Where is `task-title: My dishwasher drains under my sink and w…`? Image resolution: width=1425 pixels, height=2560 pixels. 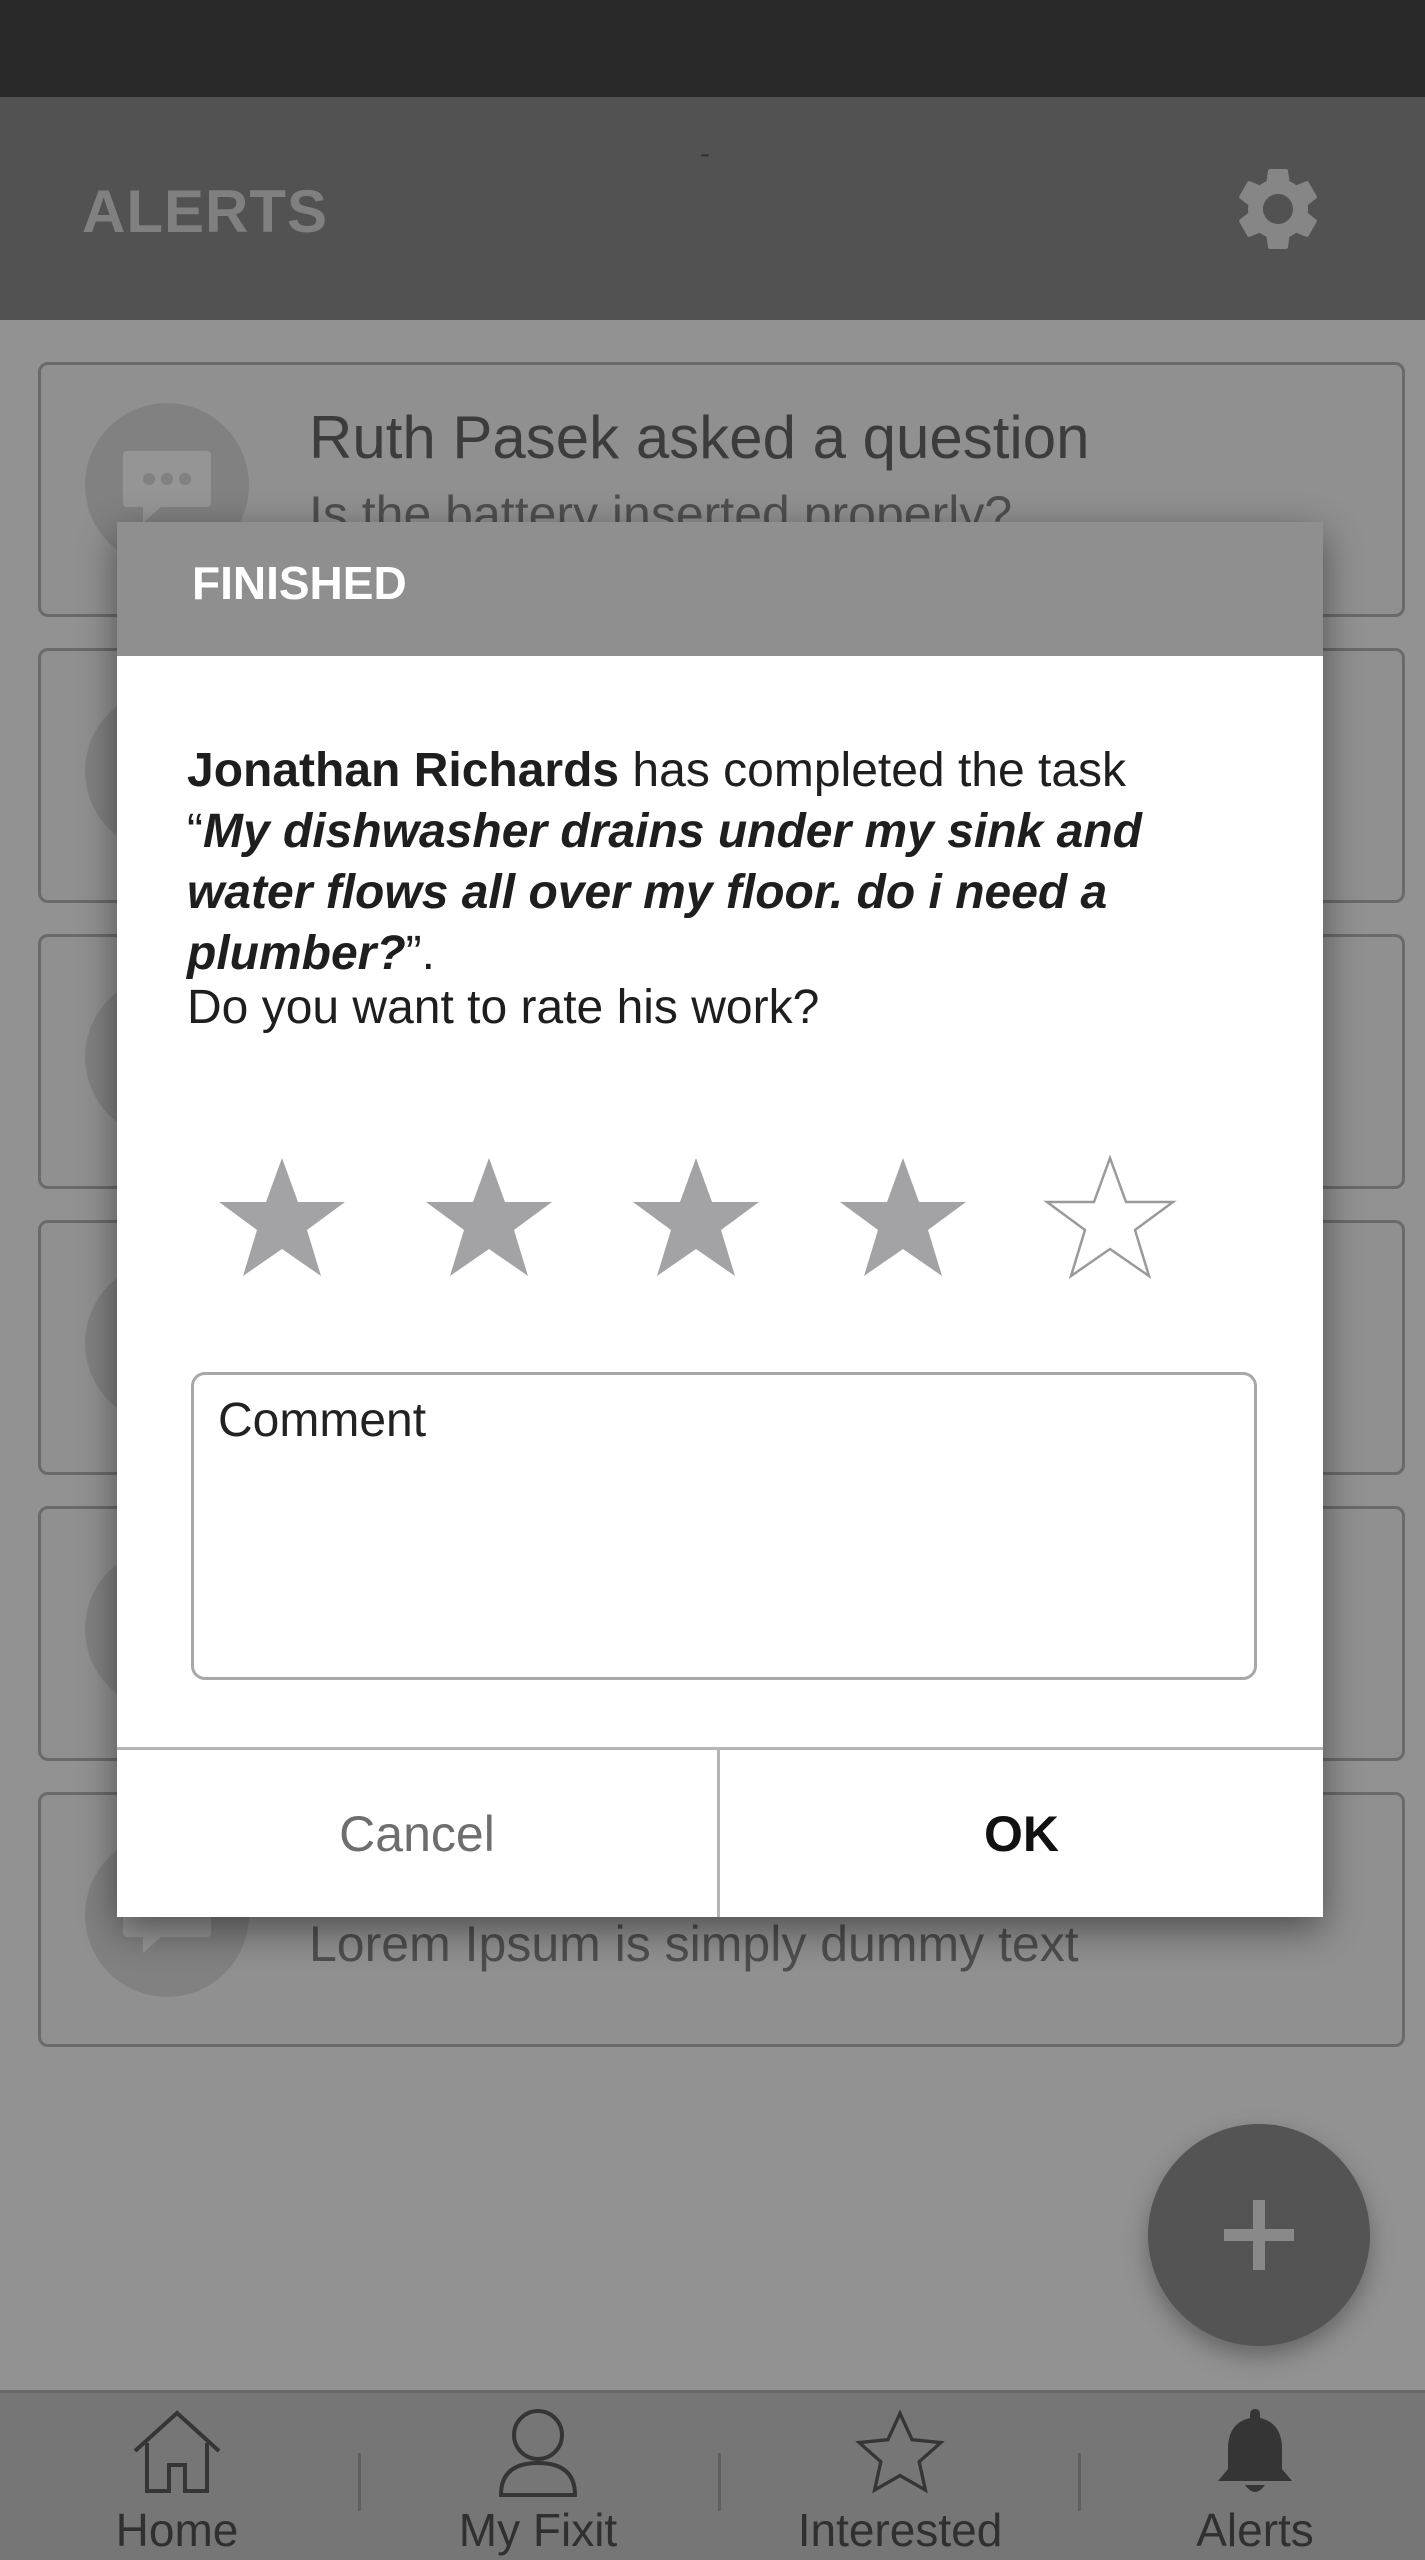
task-title: My dishwasher drains under my sink and w… is located at coordinates (664, 892).